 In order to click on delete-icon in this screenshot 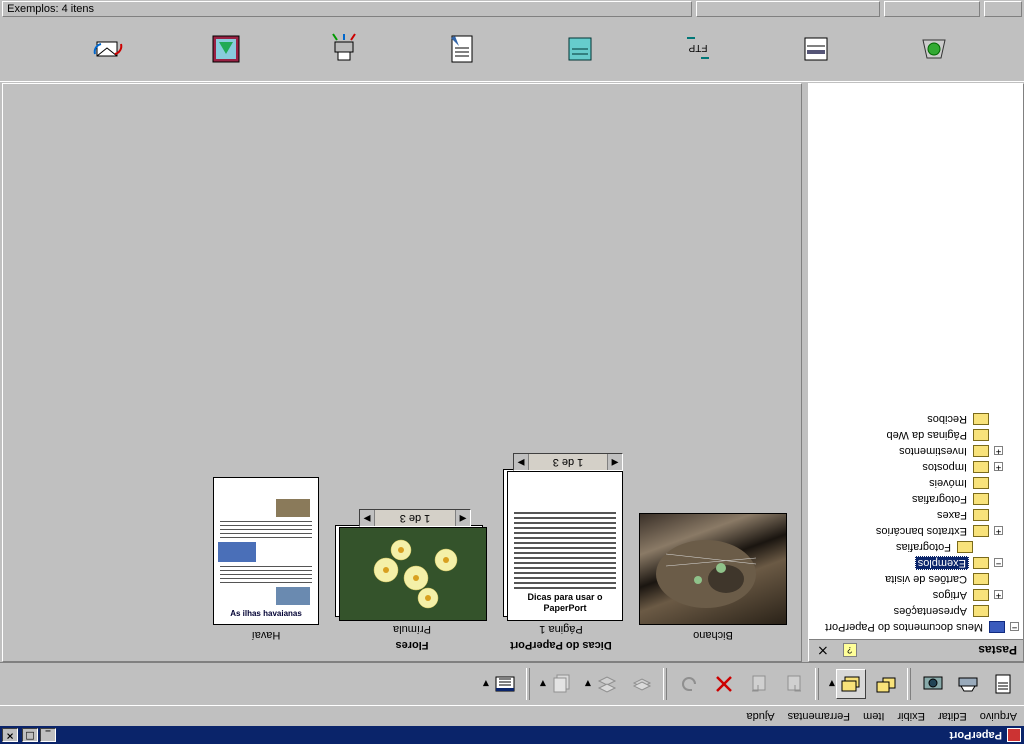, I will do `click(724, 684)`.